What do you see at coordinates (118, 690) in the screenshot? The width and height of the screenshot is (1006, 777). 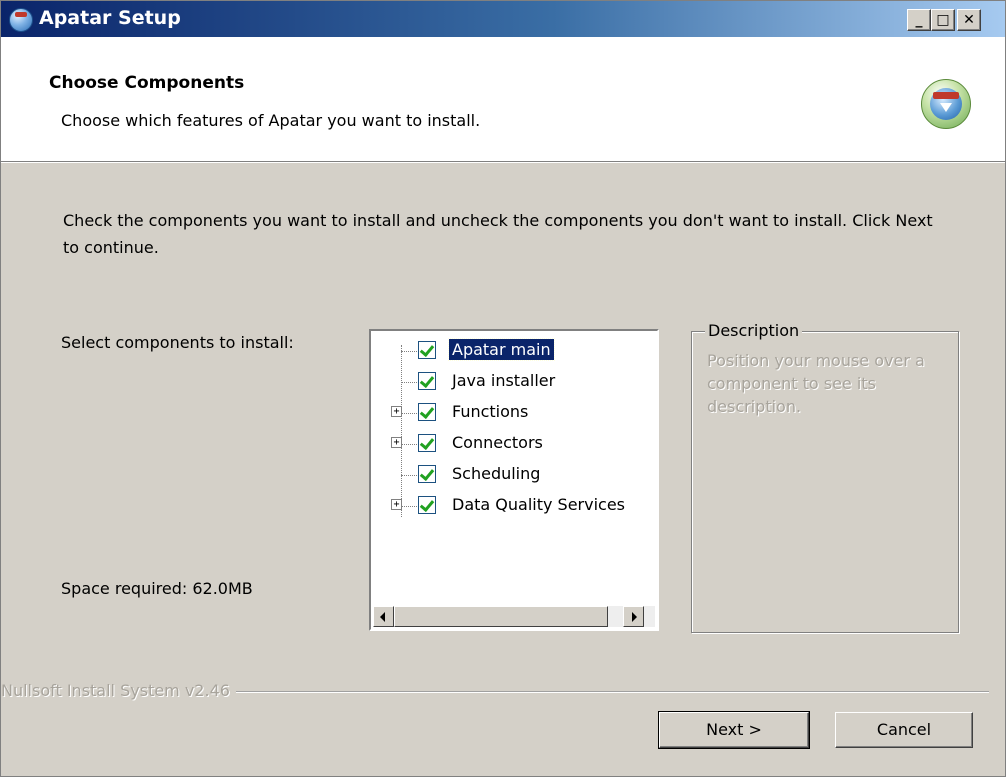 I see `nsis-branding: Nullsoft Install System v2.46` at bounding box center [118, 690].